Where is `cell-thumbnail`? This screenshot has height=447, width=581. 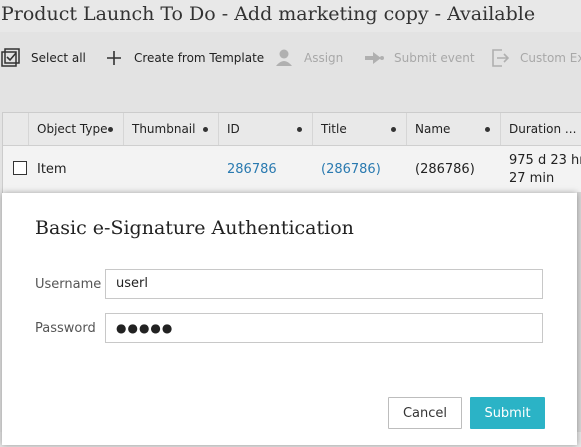
cell-thumbnail is located at coordinates (171, 169).